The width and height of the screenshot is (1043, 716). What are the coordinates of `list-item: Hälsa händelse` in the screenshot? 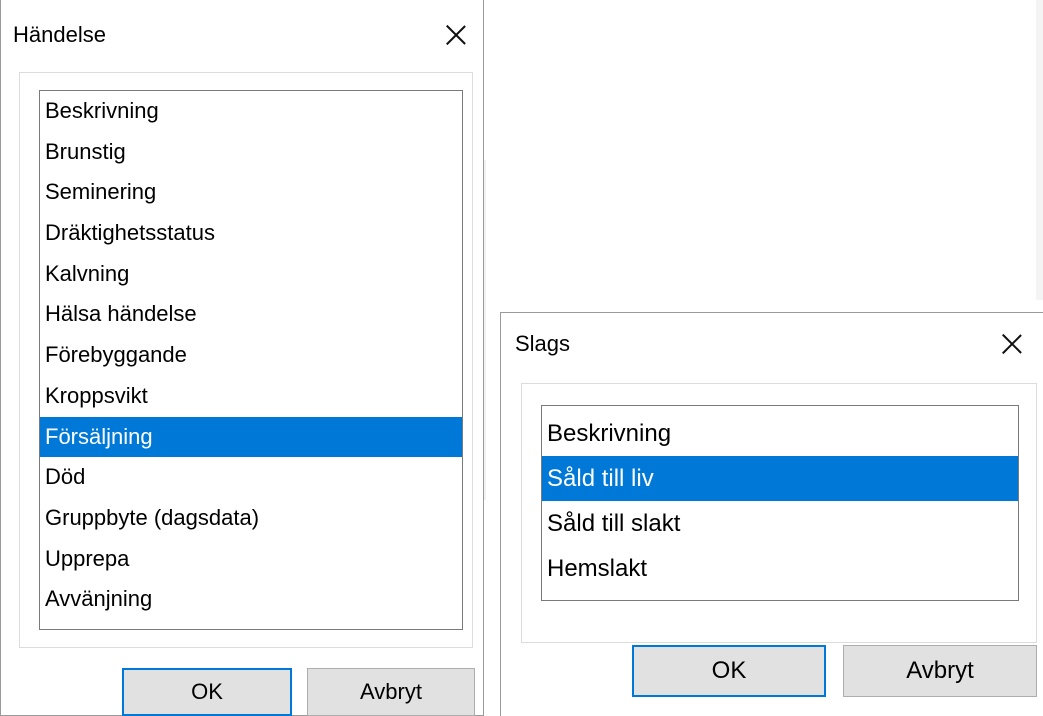 It's located at (251, 314).